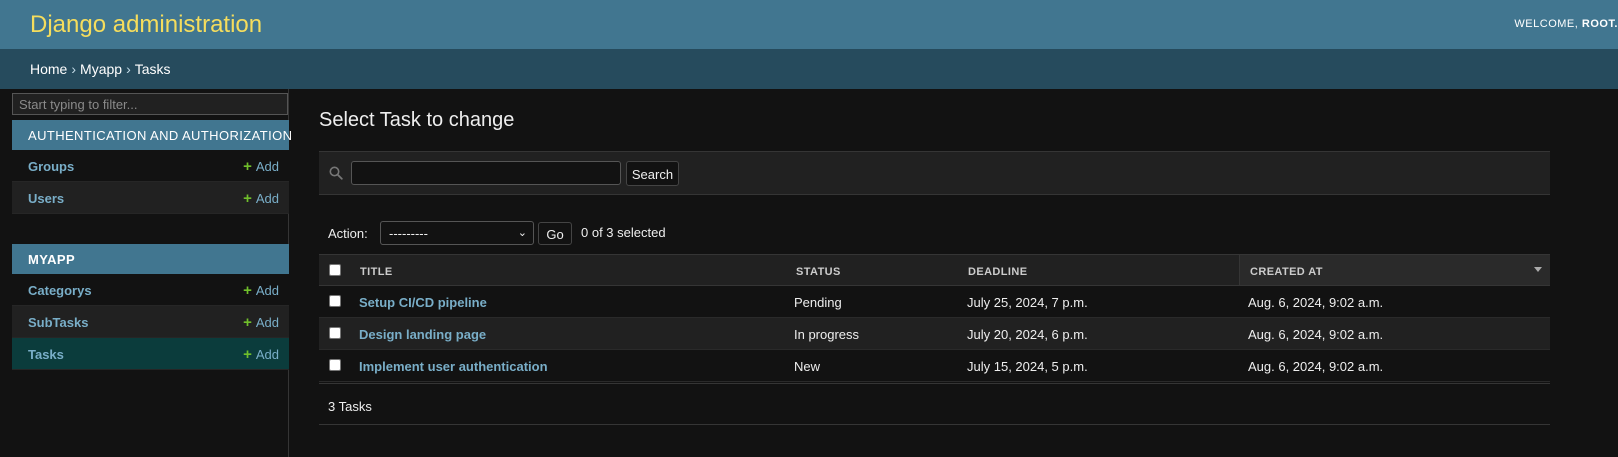 This screenshot has height=457, width=1618. What do you see at coordinates (934, 270) in the screenshot?
I see `table-header: TITLE STATUS DEADLINE CREATED AT` at bounding box center [934, 270].